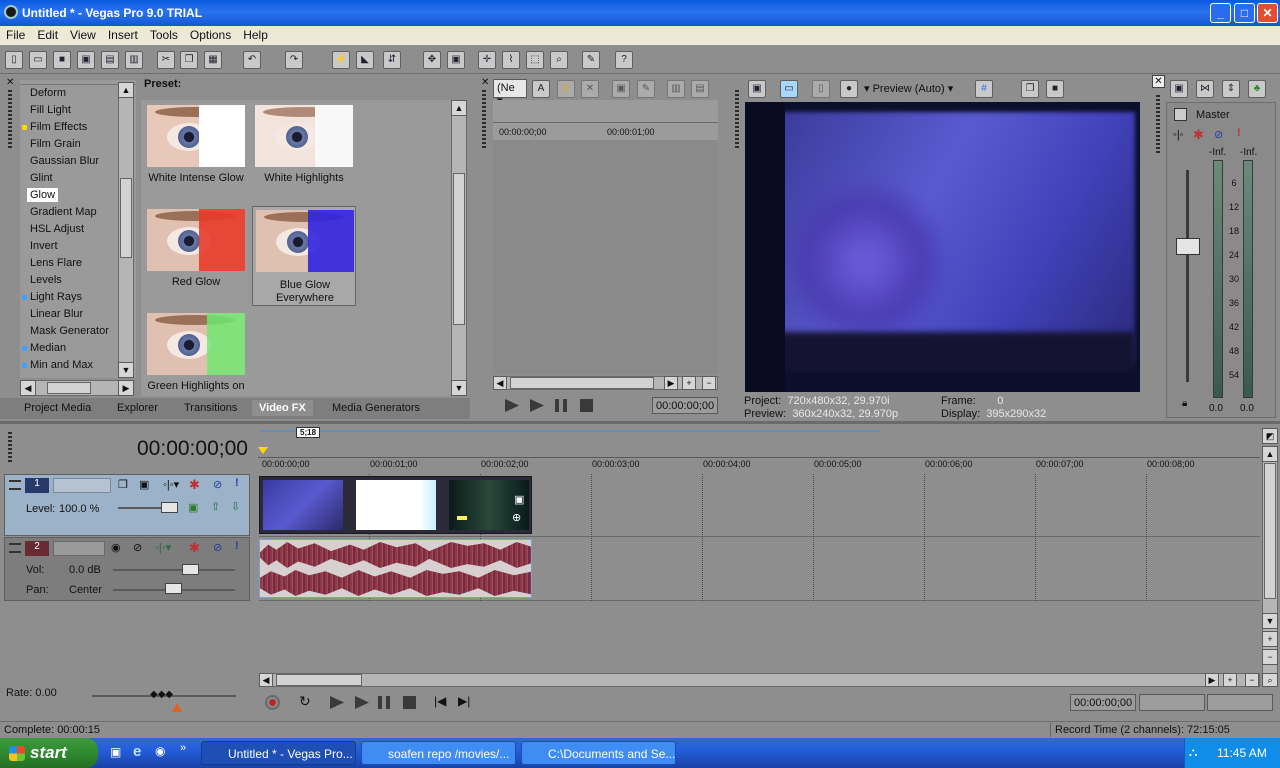 Image resolution: width=1280 pixels, height=768 pixels. I want to click on mixer-grip, so click(1158, 125).